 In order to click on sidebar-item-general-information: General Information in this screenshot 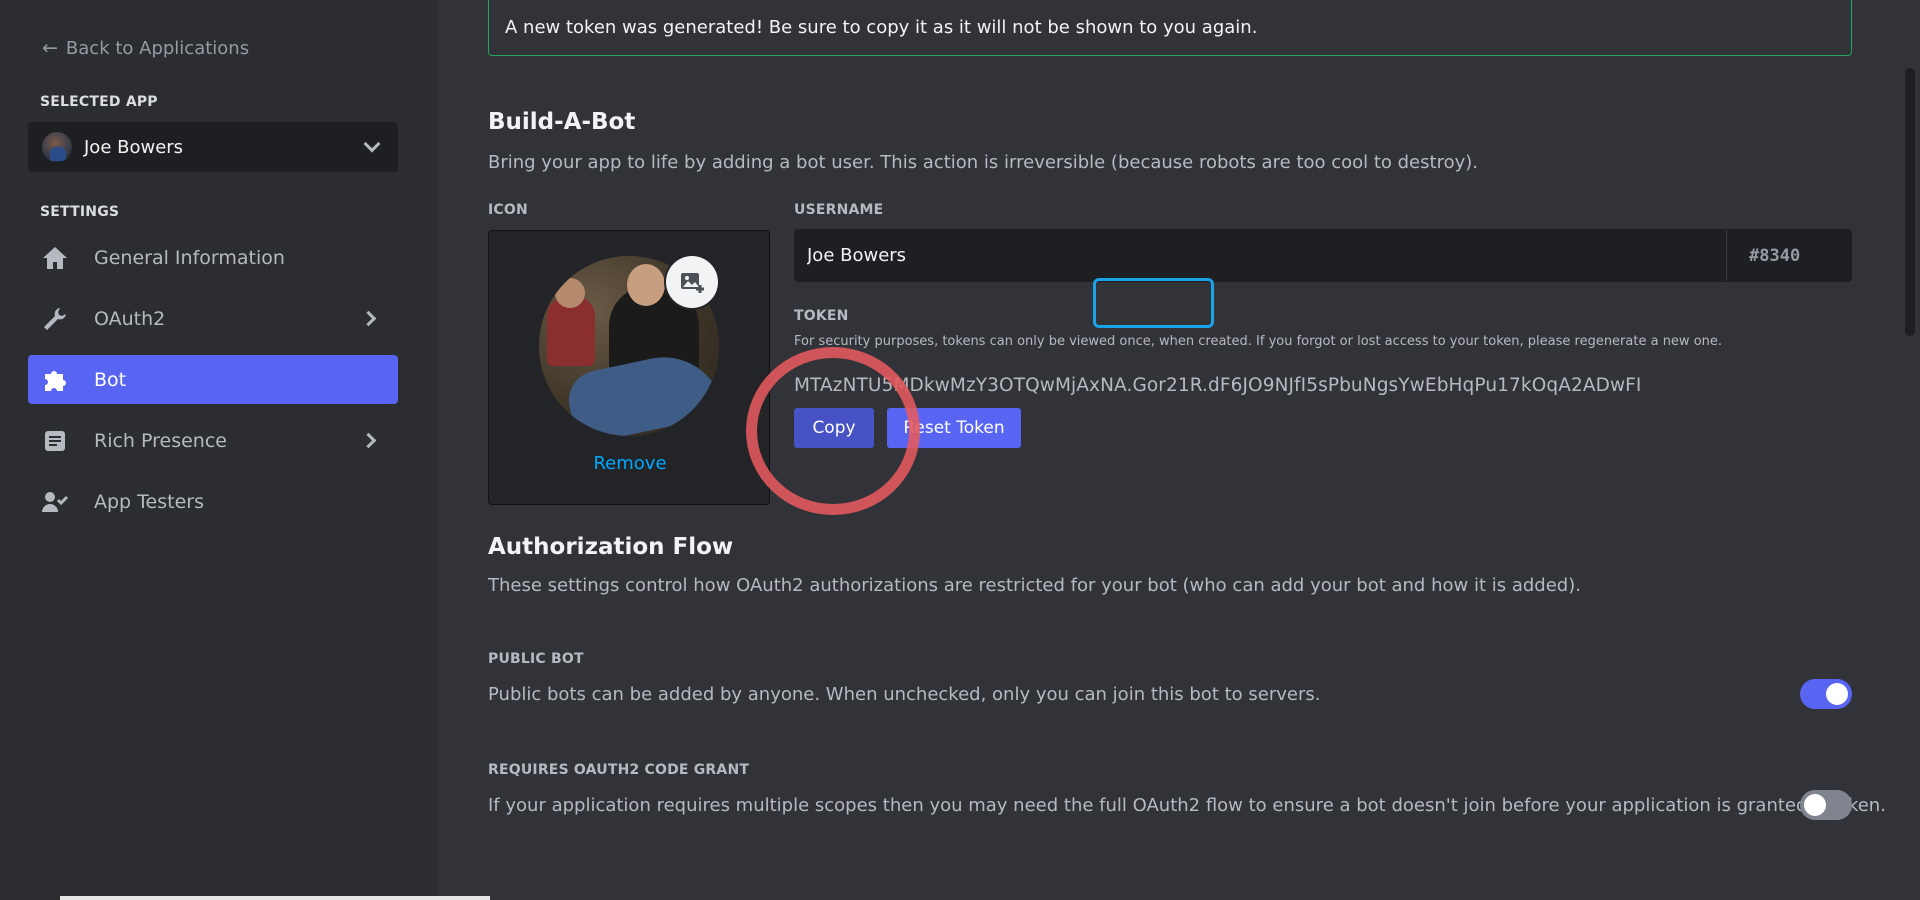, I will do `click(213, 257)`.